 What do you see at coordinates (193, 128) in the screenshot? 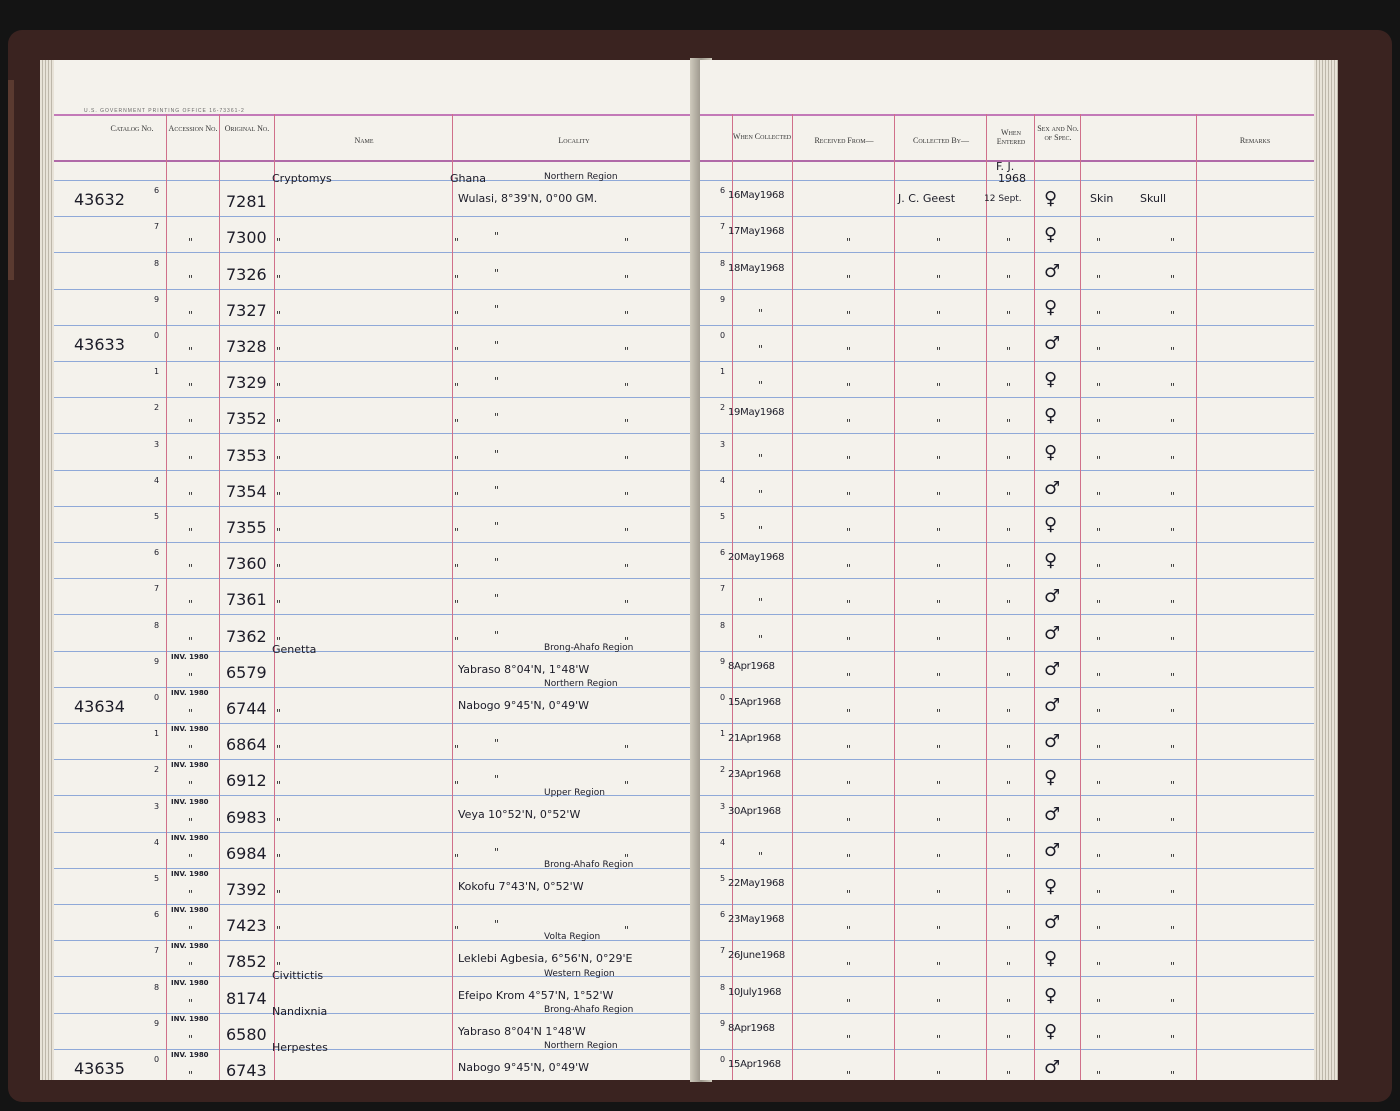
I see `header-accession: Accession No.` at bounding box center [193, 128].